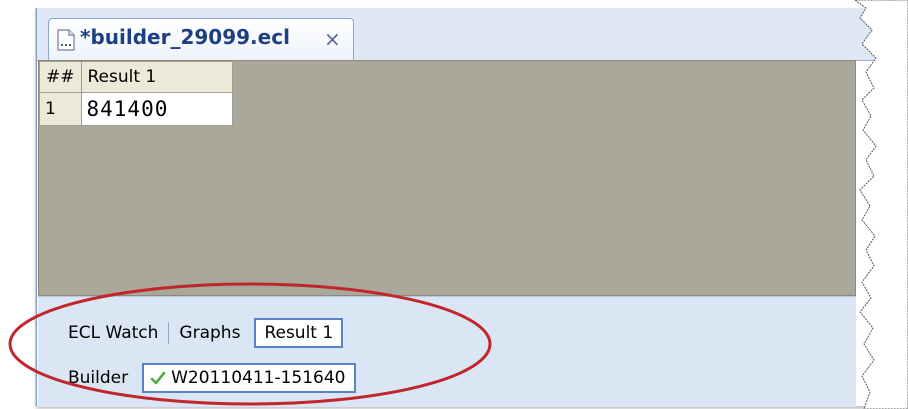  I want to click on tab-ecl-watch: ECL Watch, so click(113, 333).